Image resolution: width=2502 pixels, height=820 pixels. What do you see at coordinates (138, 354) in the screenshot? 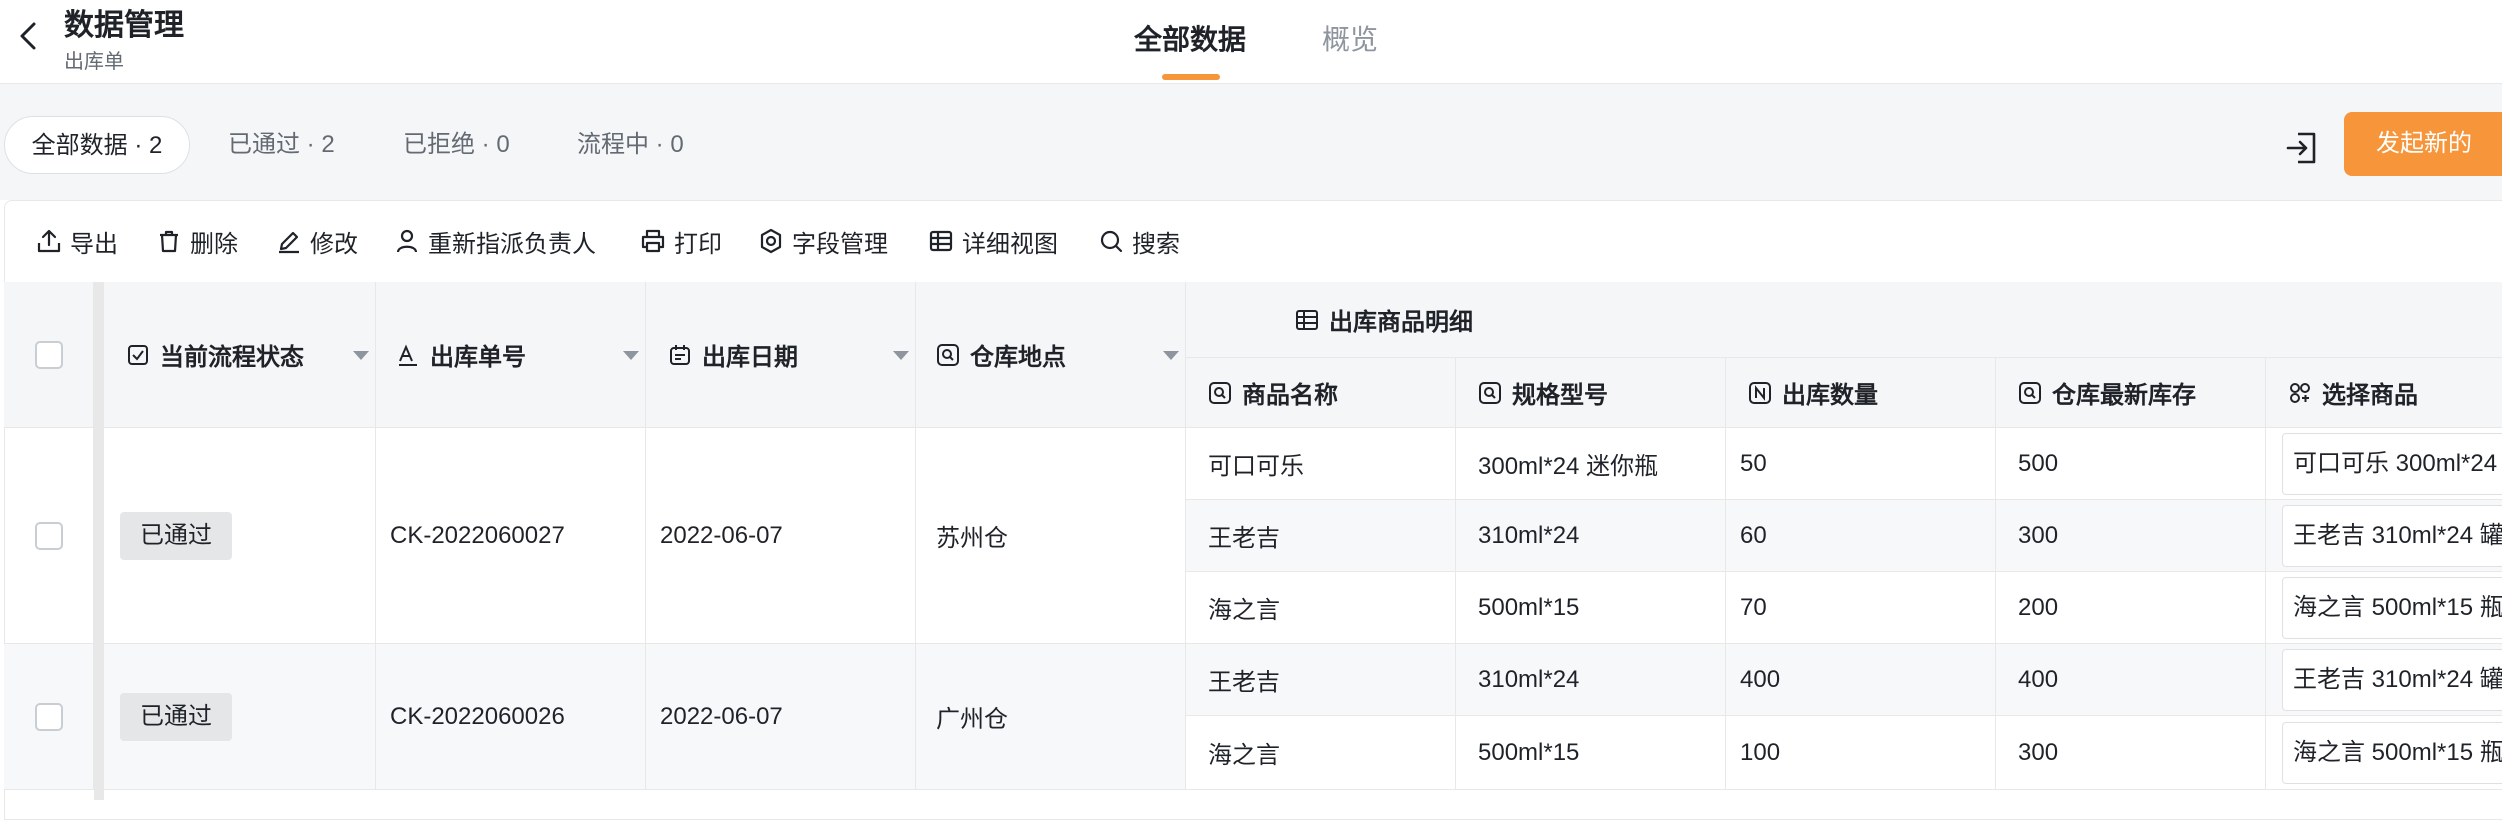
I see `checkbox-field-icon` at bounding box center [138, 354].